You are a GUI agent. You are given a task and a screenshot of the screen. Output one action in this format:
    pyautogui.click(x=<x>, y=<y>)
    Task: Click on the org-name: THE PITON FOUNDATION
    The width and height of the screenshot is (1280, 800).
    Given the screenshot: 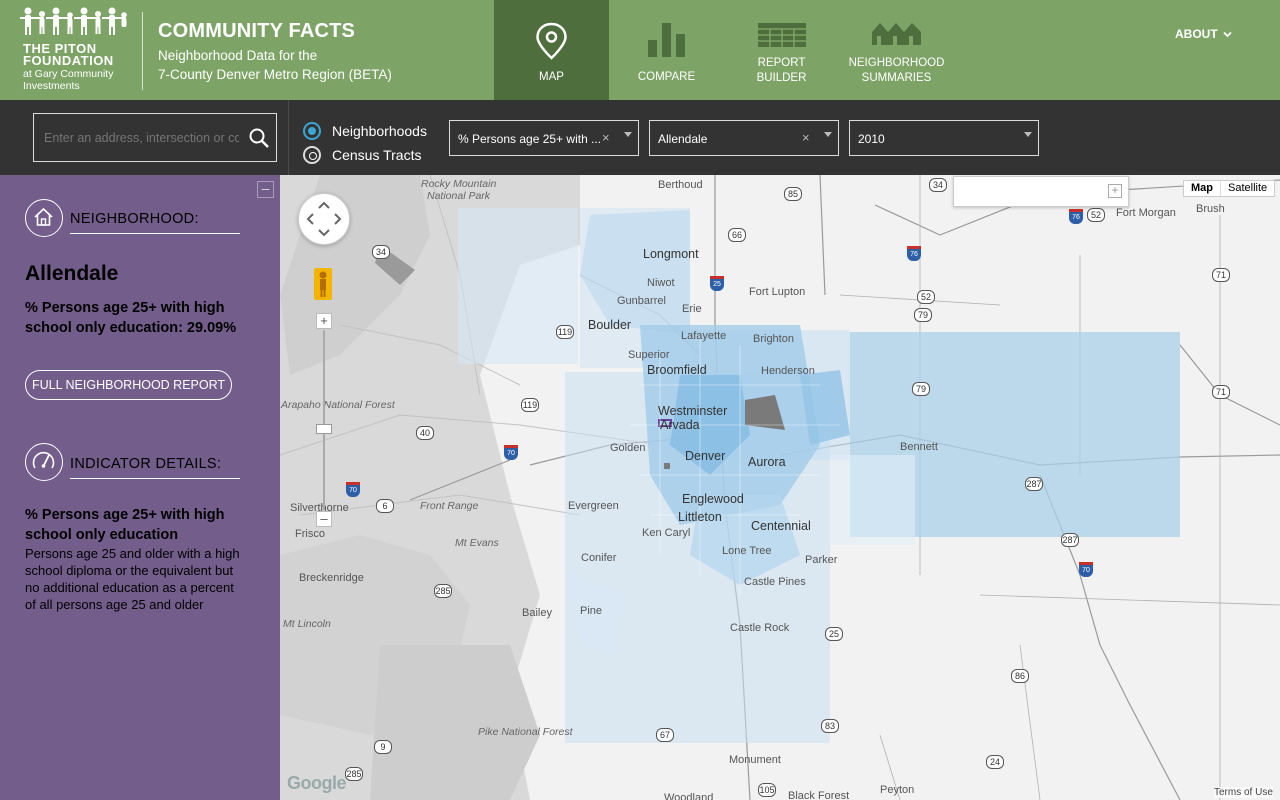 What is the action you would take?
    pyautogui.click(x=68, y=55)
    